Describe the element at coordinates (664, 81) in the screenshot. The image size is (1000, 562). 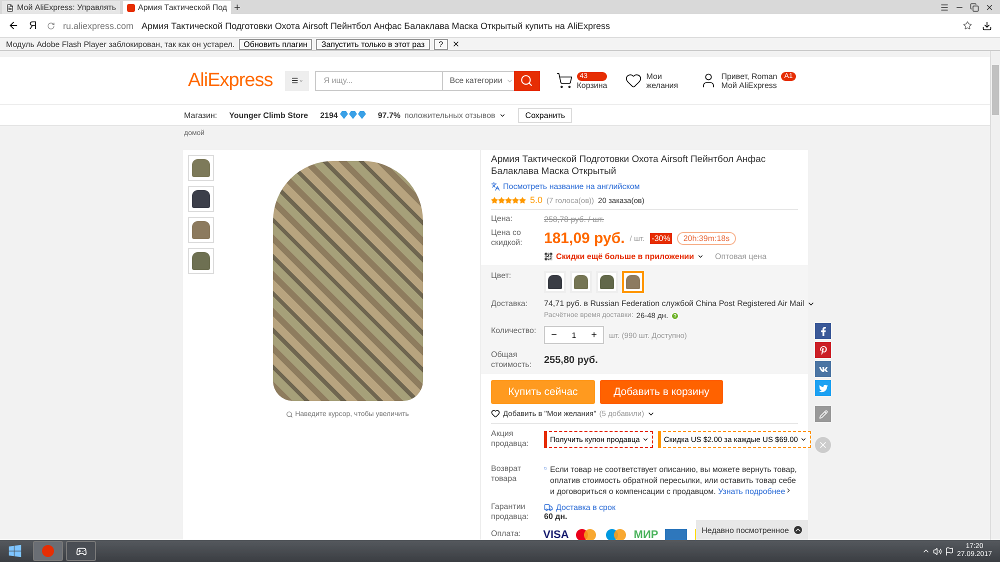
I see `wishlist-link: Мои желания` at that location.